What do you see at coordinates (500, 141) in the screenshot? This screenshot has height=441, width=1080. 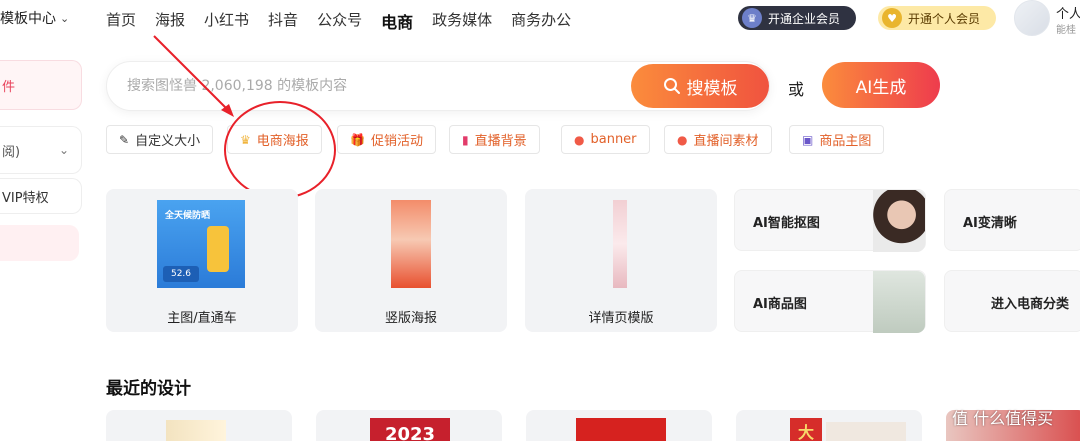 I see `chip-label: 直播背景` at bounding box center [500, 141].